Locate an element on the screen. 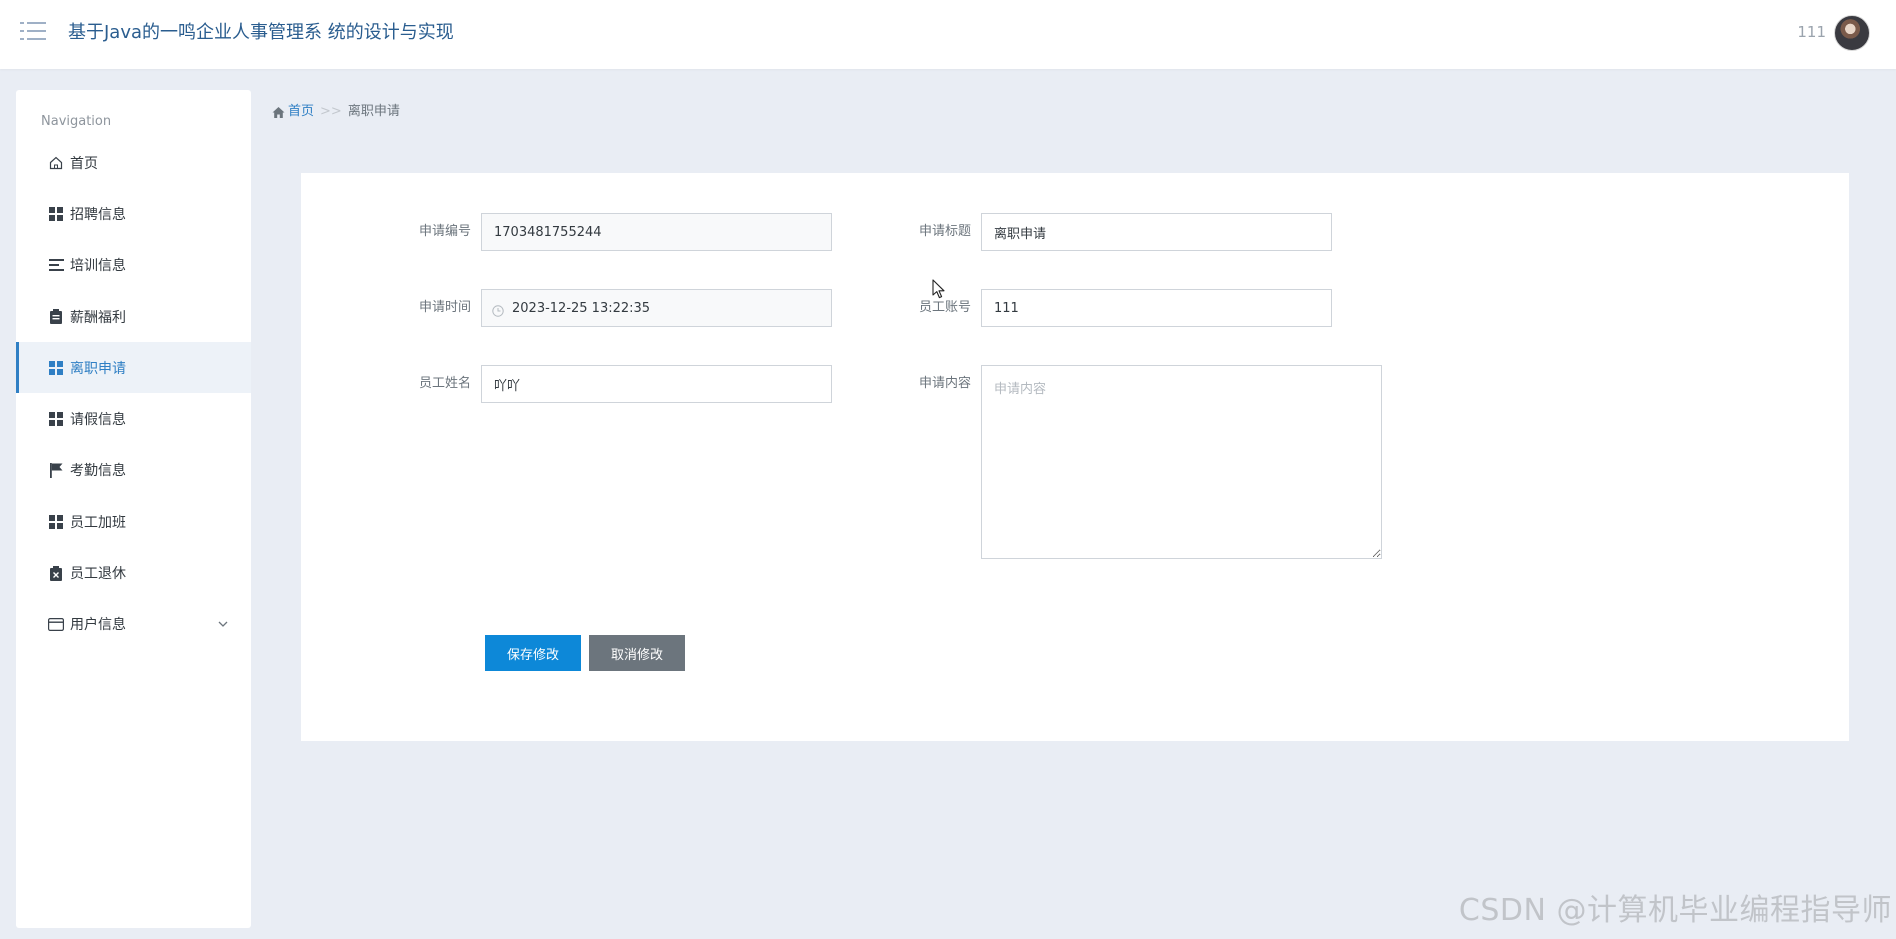 Image resolution: width=1896 pixels, height=939 pixels. sidebar-item-overtime: 员工加班 is located at coordinates (133, 521).